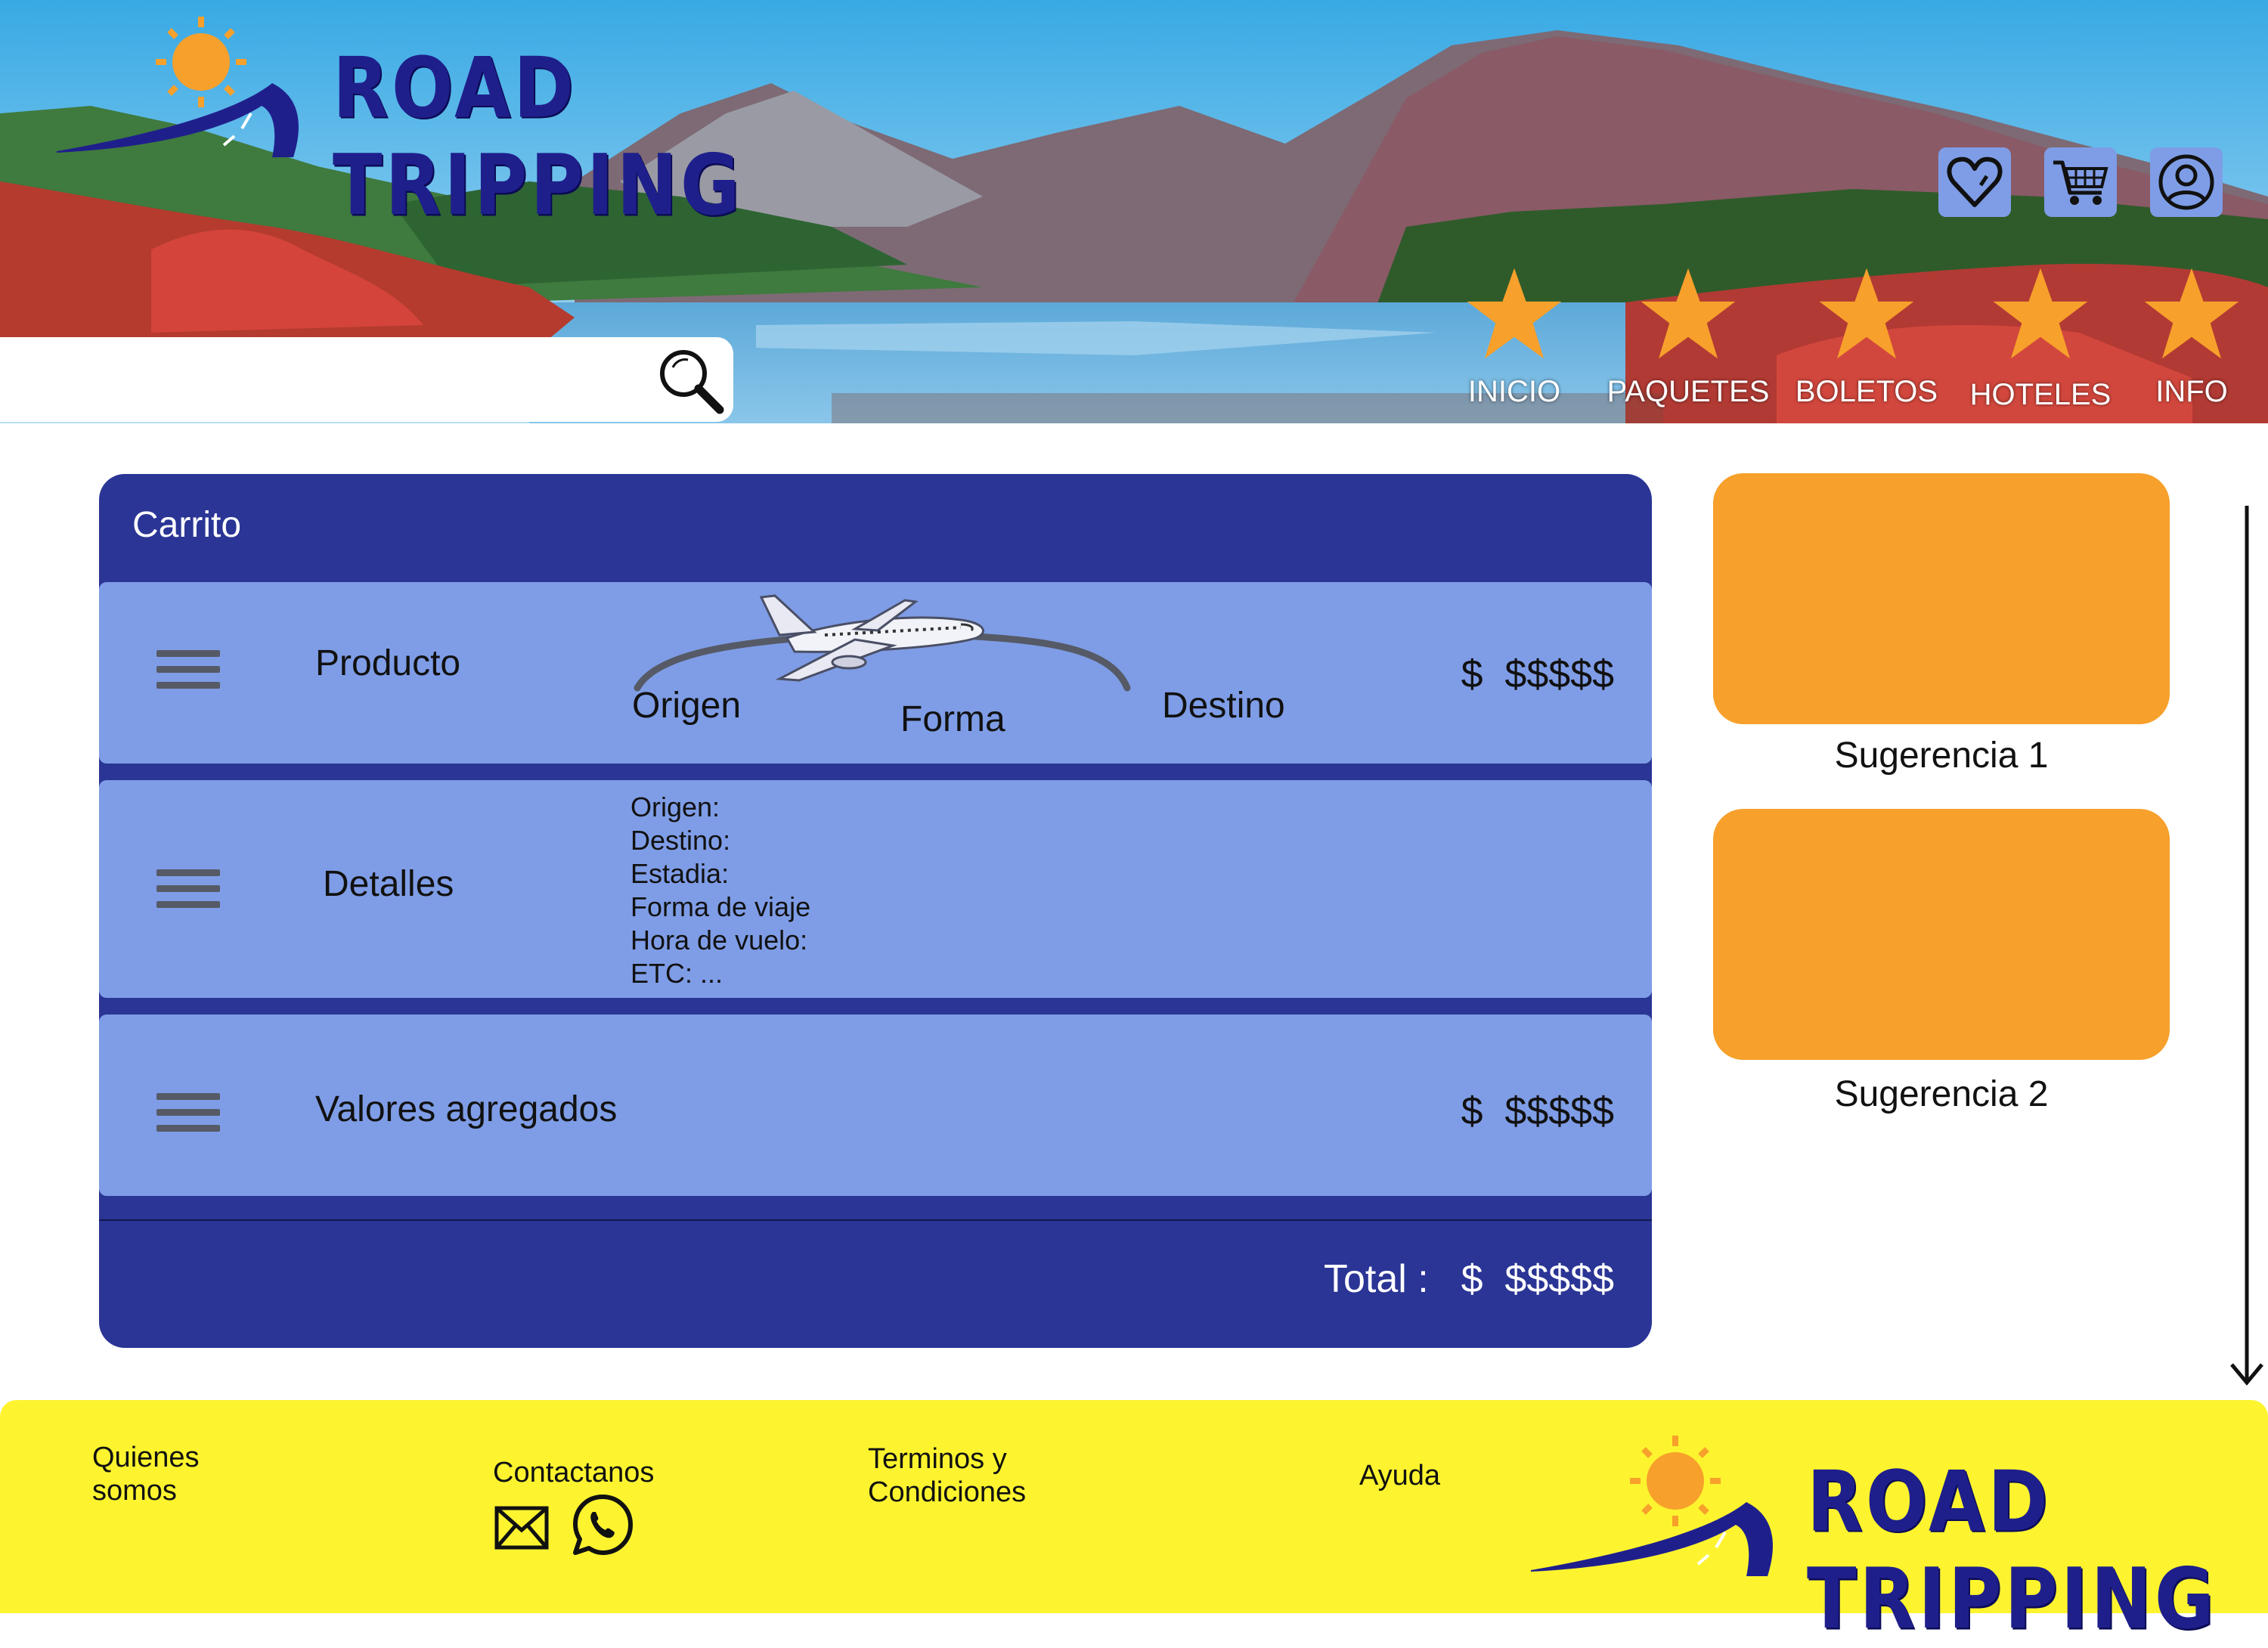  Describe the element at coordinates (2246, 945) in the screenshot. I see `scroll-down-icon` at that location.